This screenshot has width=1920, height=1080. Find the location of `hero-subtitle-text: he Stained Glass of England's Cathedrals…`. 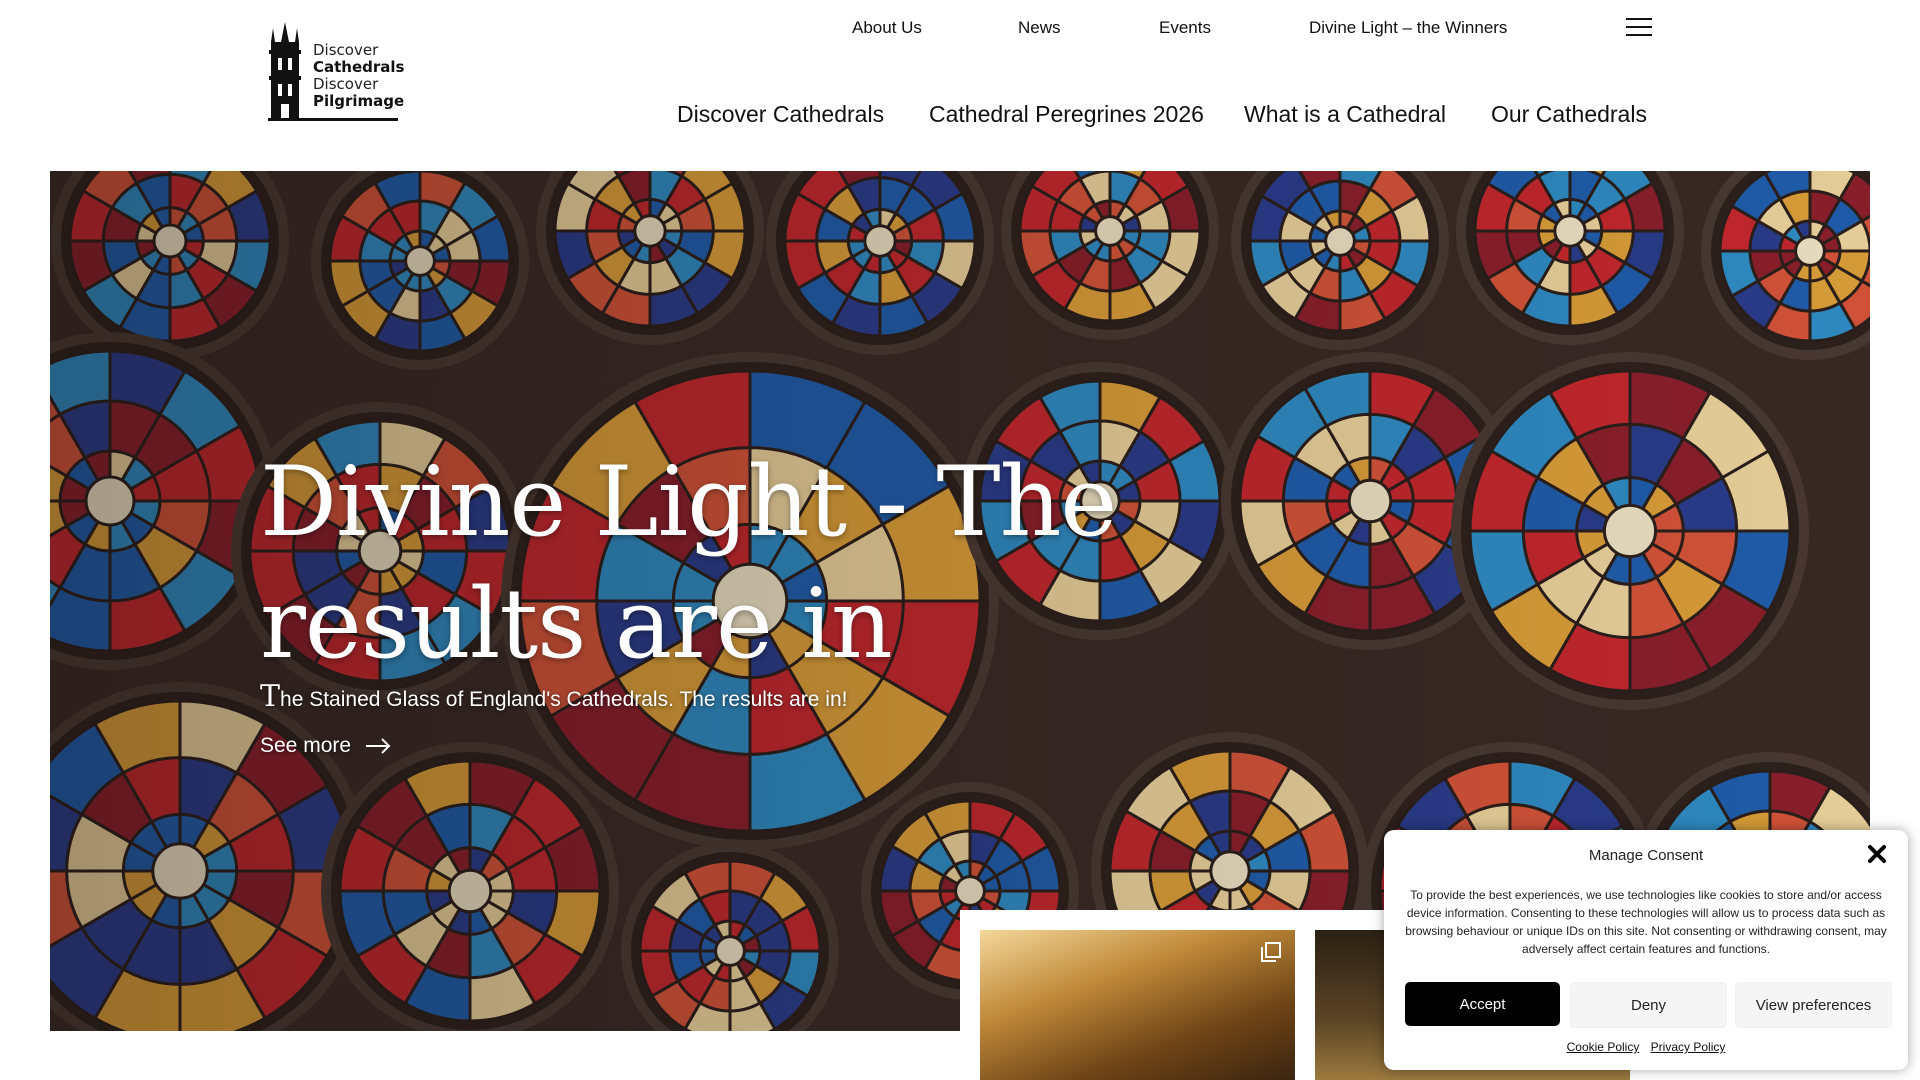

hero-subtitle-text: he Stained Glass of England's Cathedrals… is located at coordinates (564, 699).